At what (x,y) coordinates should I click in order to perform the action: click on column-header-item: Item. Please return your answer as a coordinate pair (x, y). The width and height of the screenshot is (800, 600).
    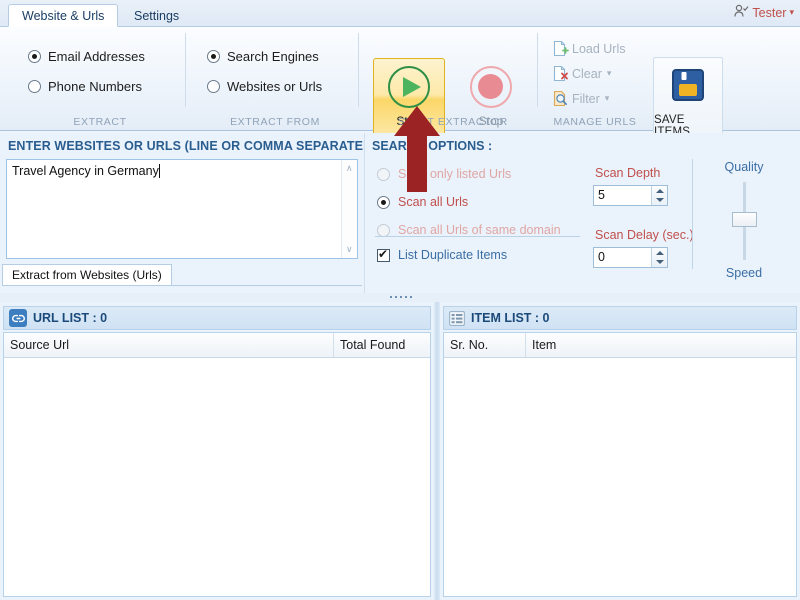
    Looking at the image, I should click on (661, 345).